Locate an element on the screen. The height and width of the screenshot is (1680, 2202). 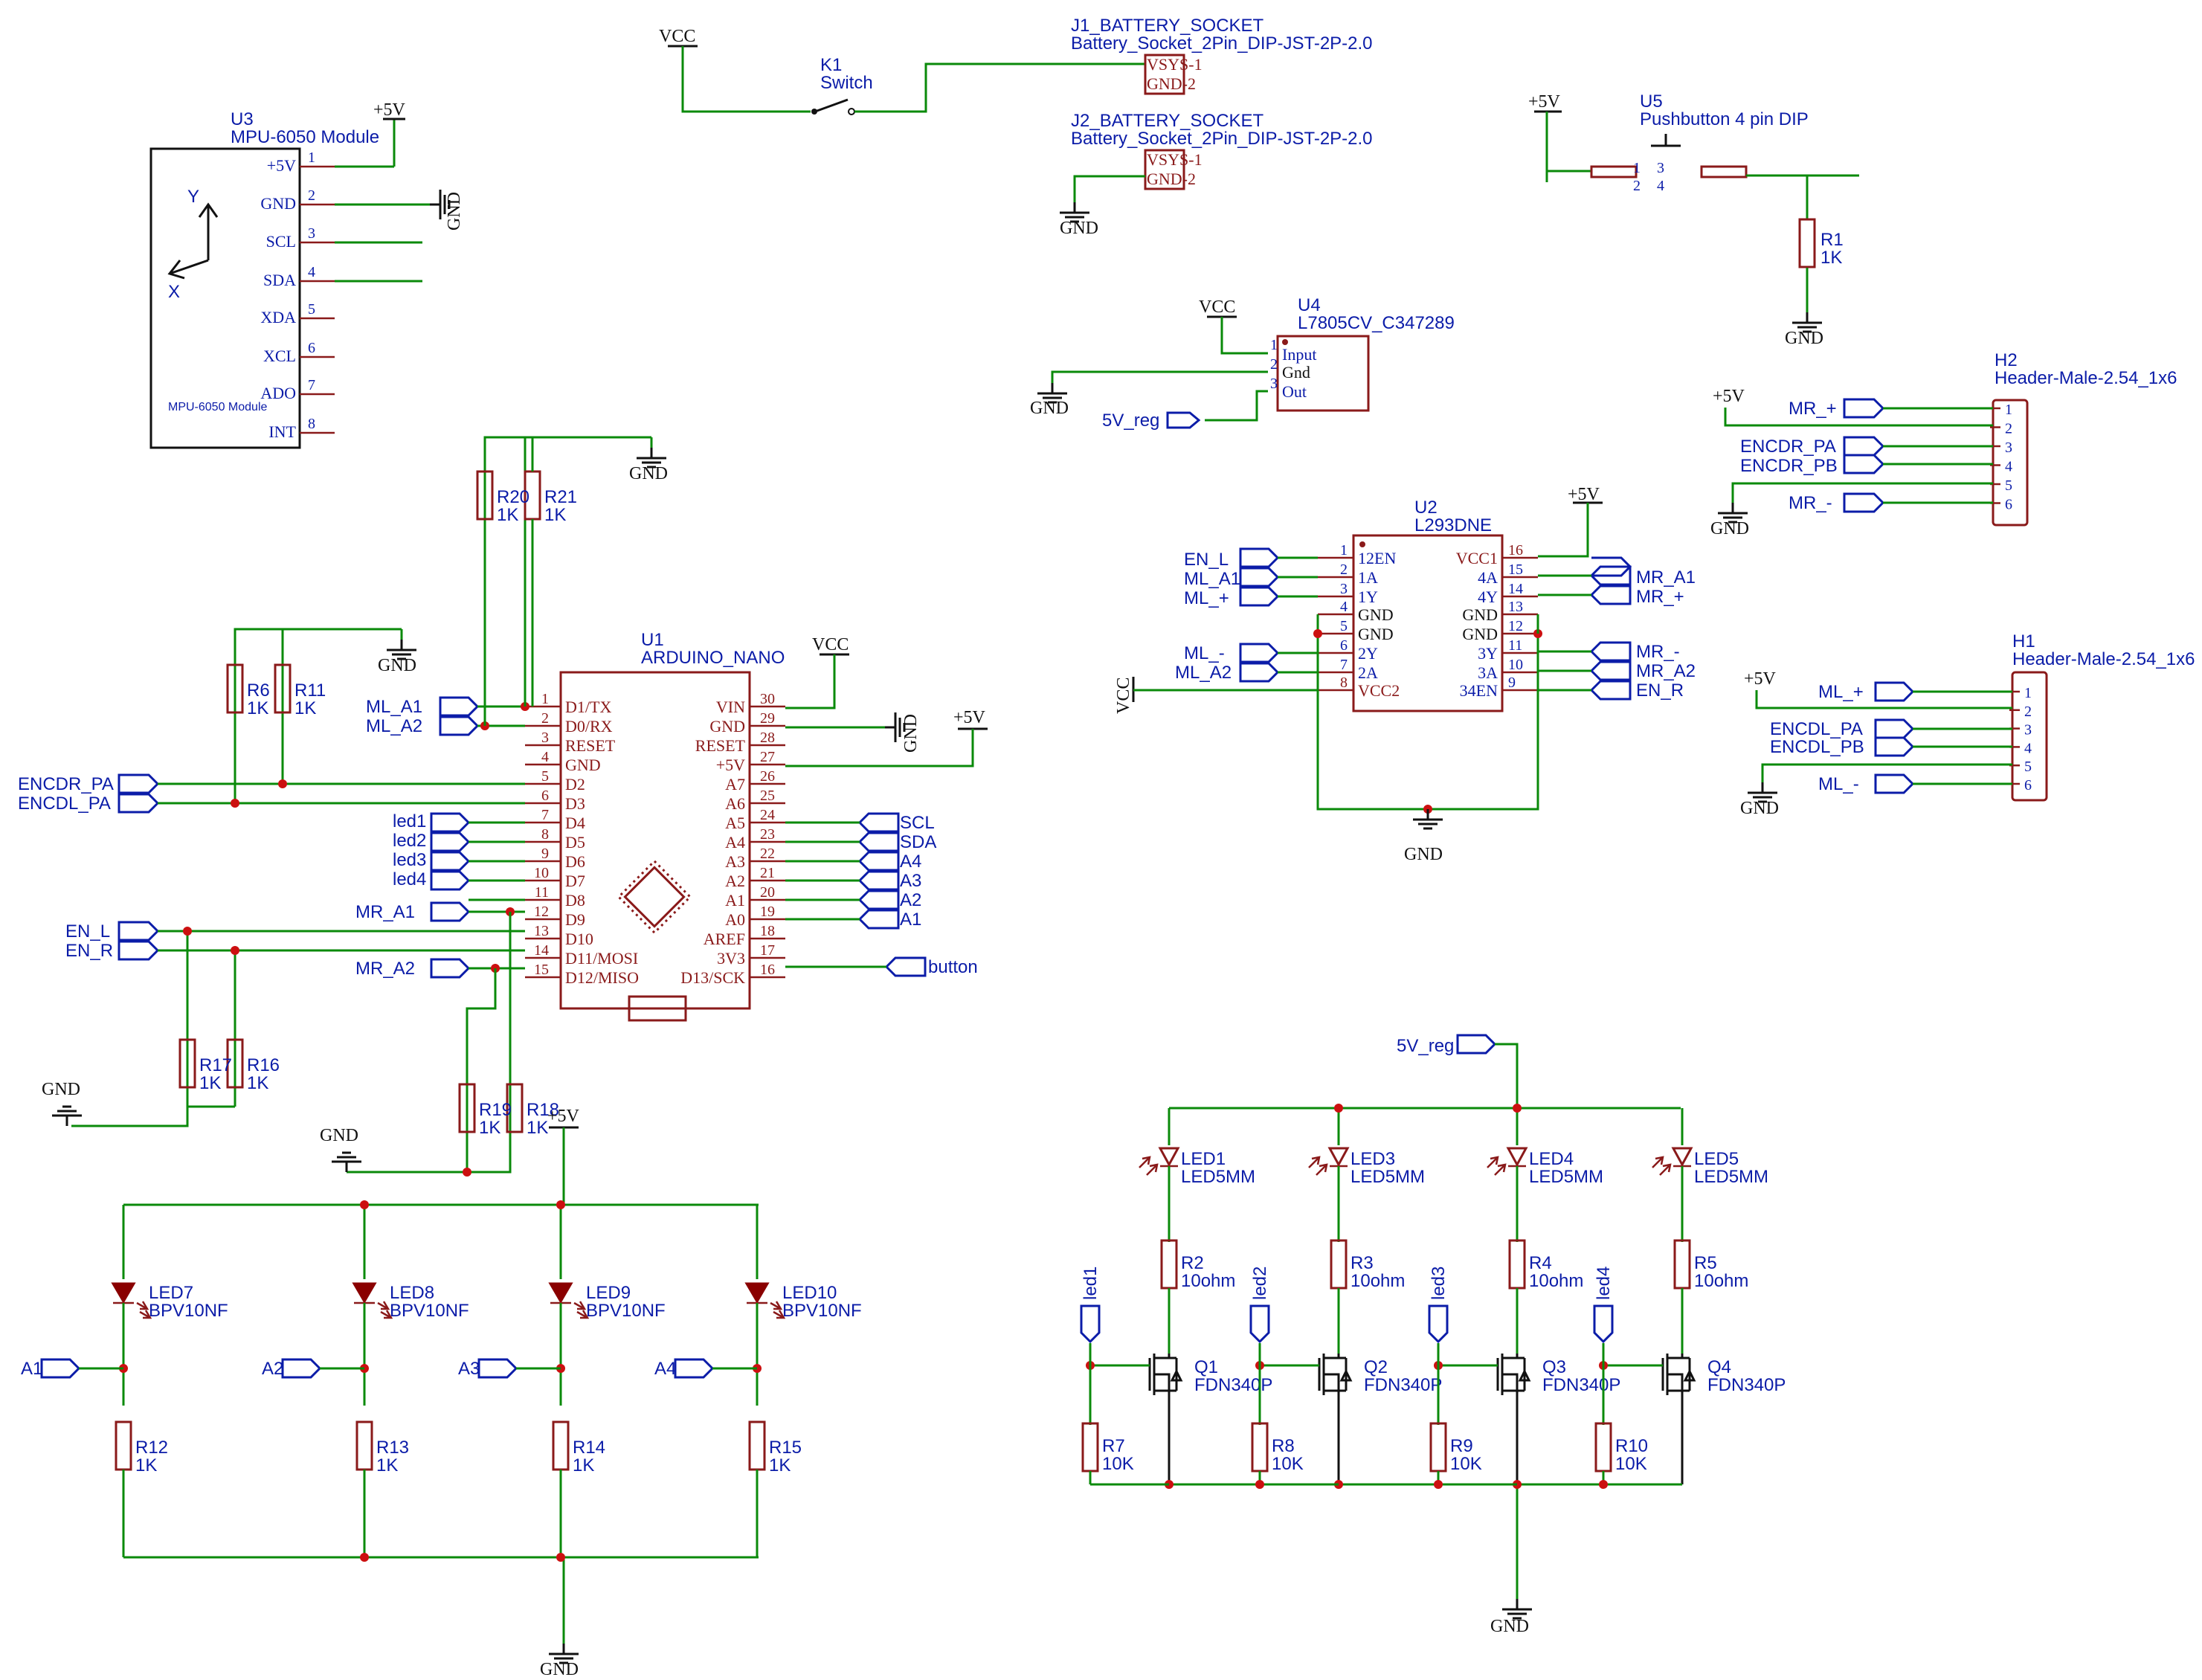
h2-p5v: +5V is located at coordinates (1729, 397).